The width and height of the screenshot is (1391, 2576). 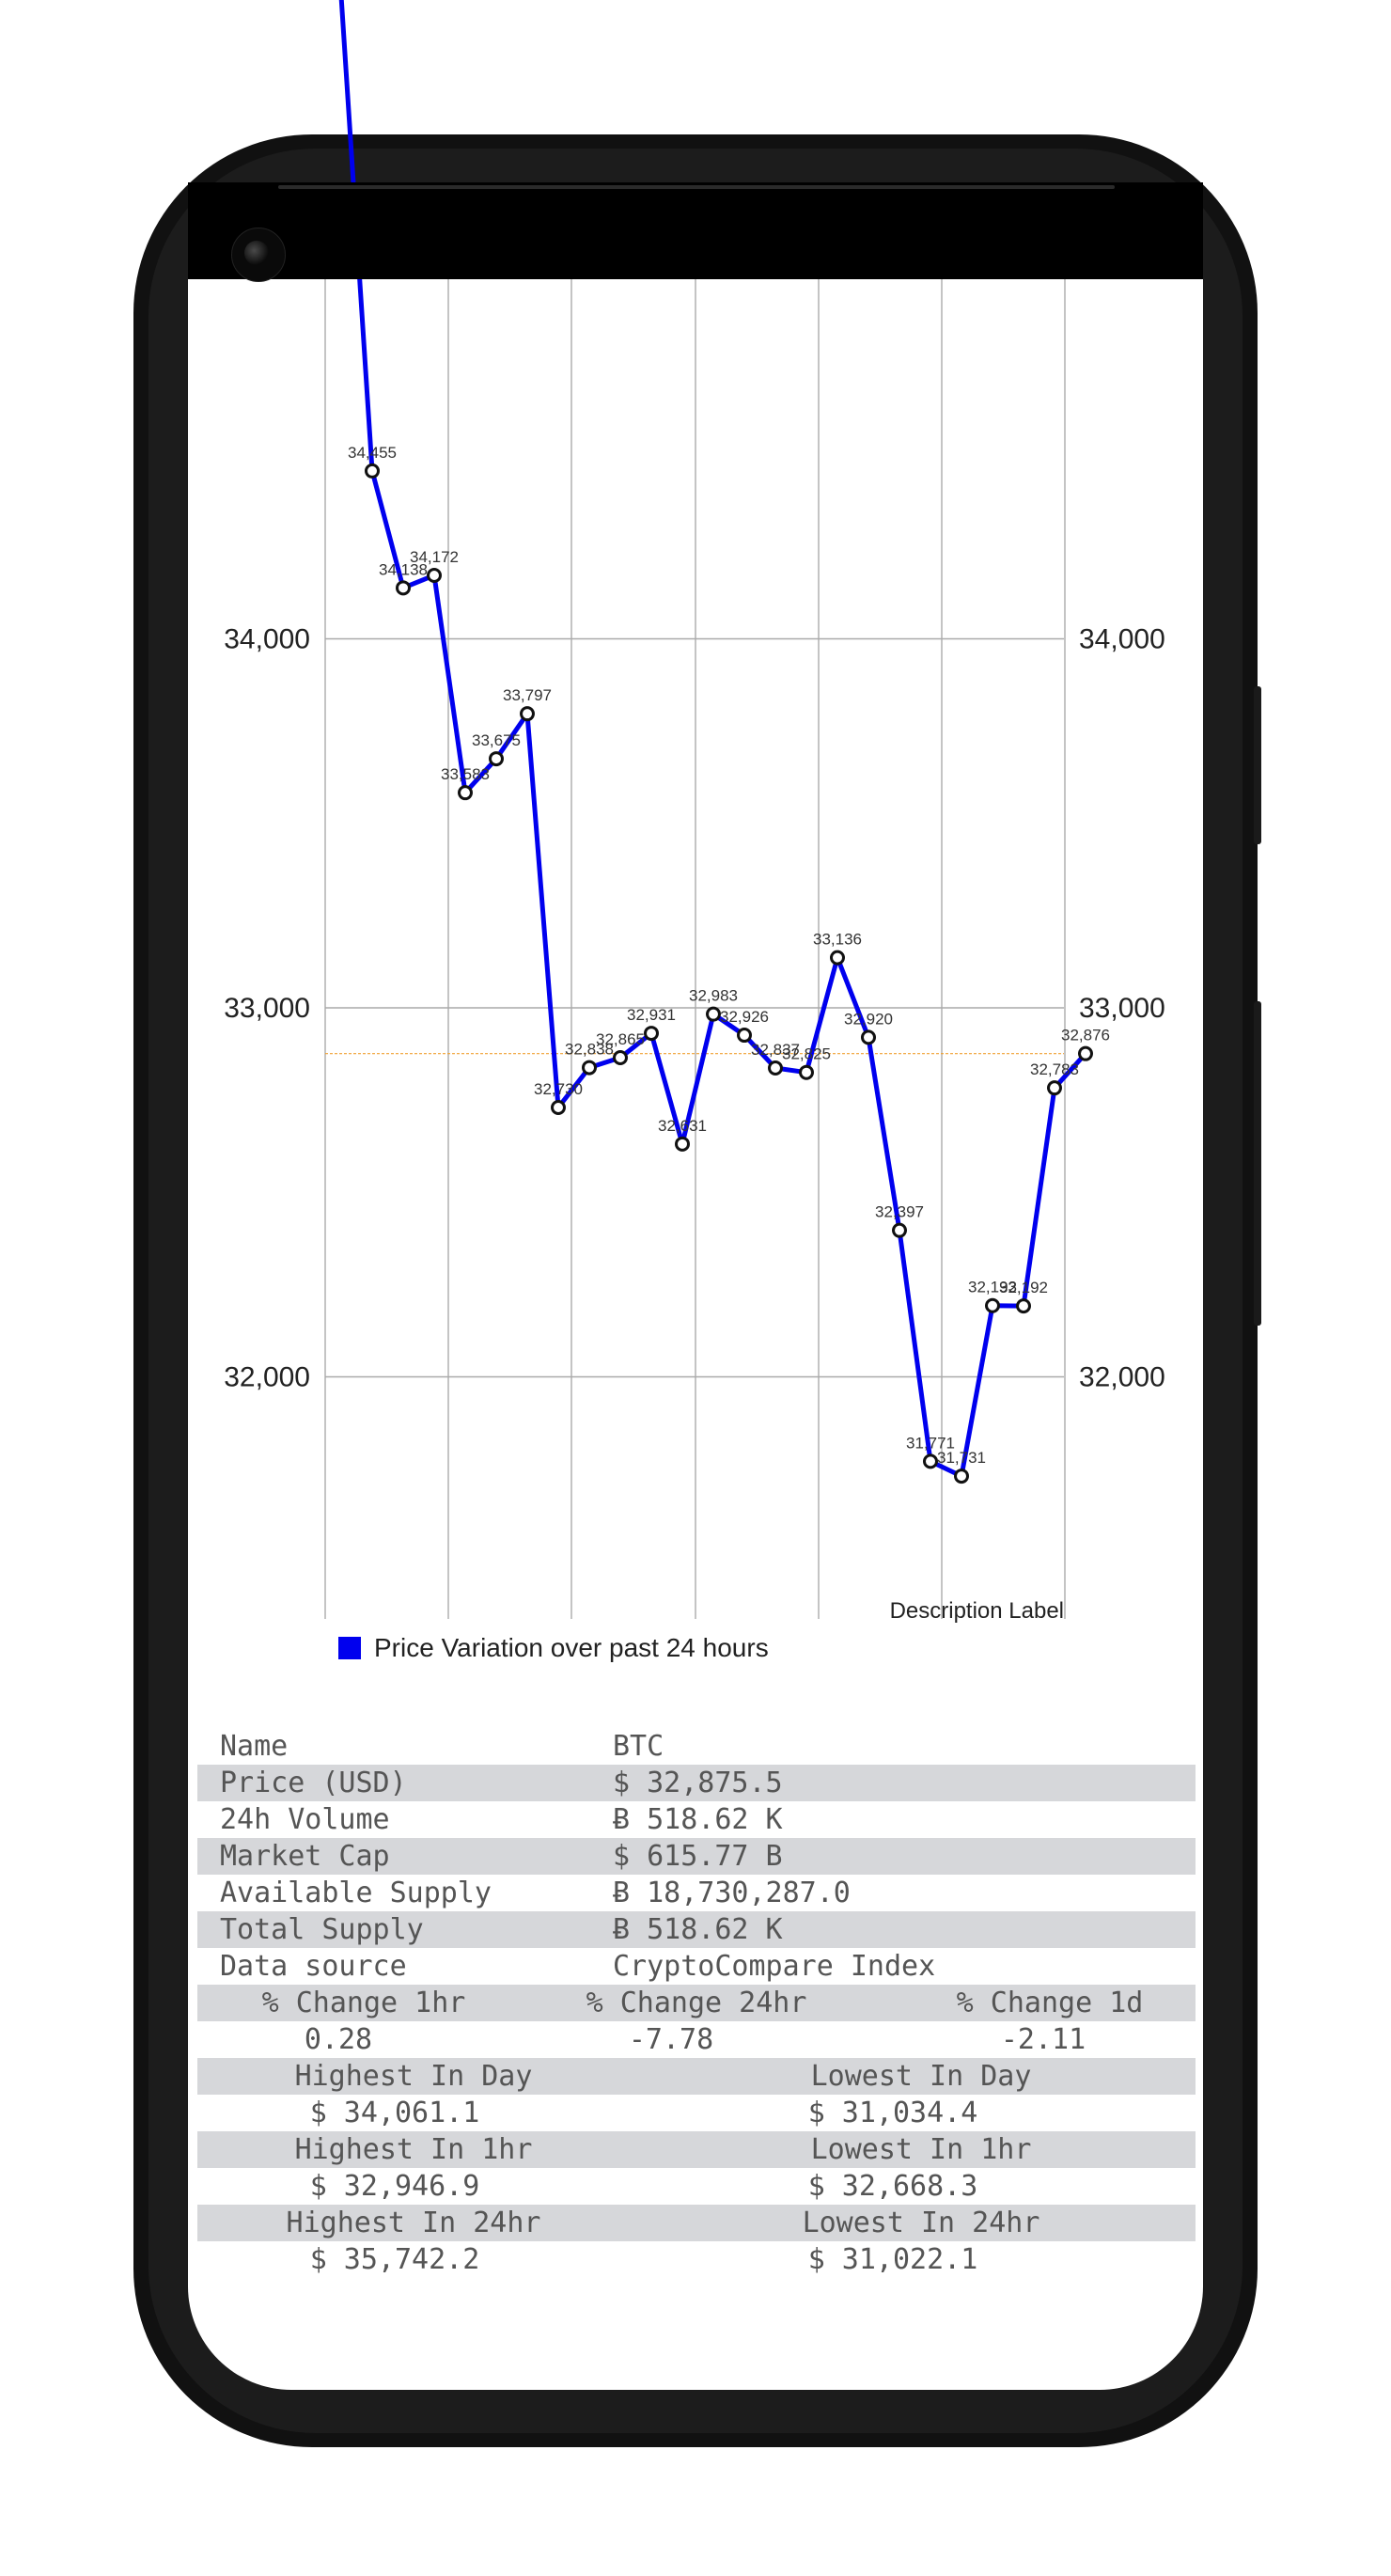 What do you see at coordinates (414, 2077) in the screenshot?
I see `highest-day-label: Highest In Day` at bounding box center [414, 2077].